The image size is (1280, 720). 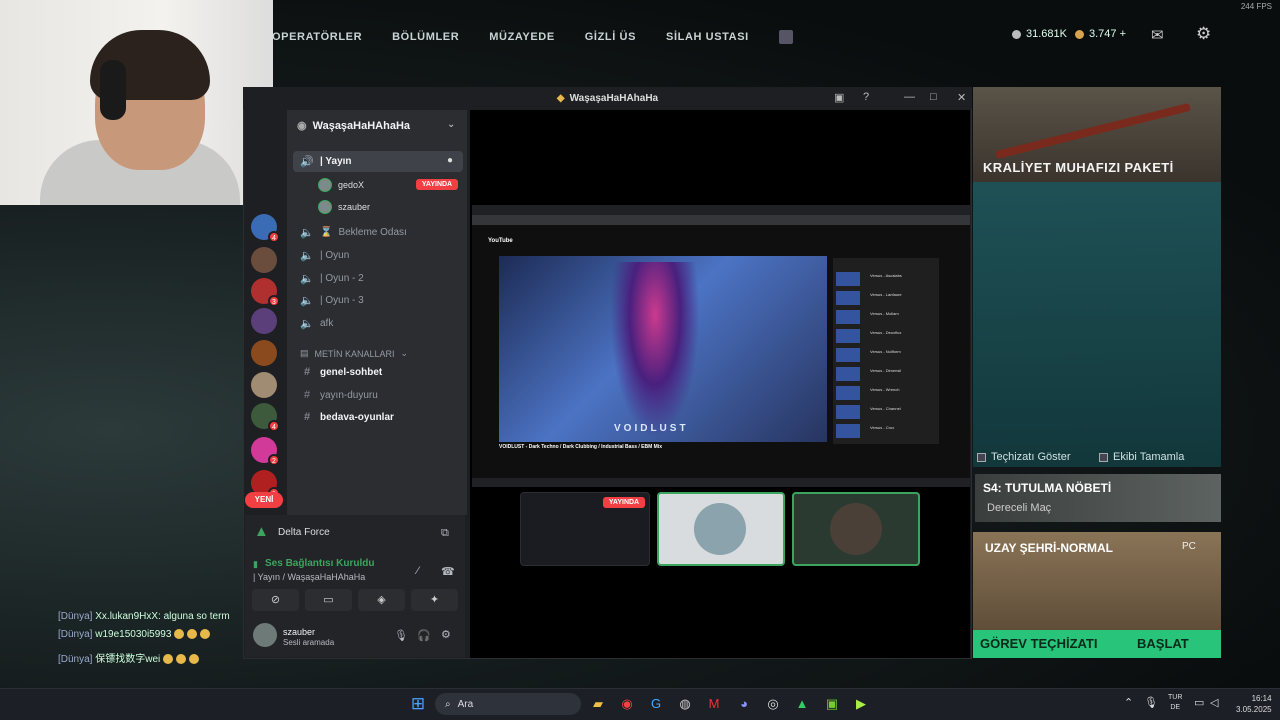 What do you see at coordinates (1093, 131) in the screenshot?
I see `rifle-image` at bounding box center [1093, 131].